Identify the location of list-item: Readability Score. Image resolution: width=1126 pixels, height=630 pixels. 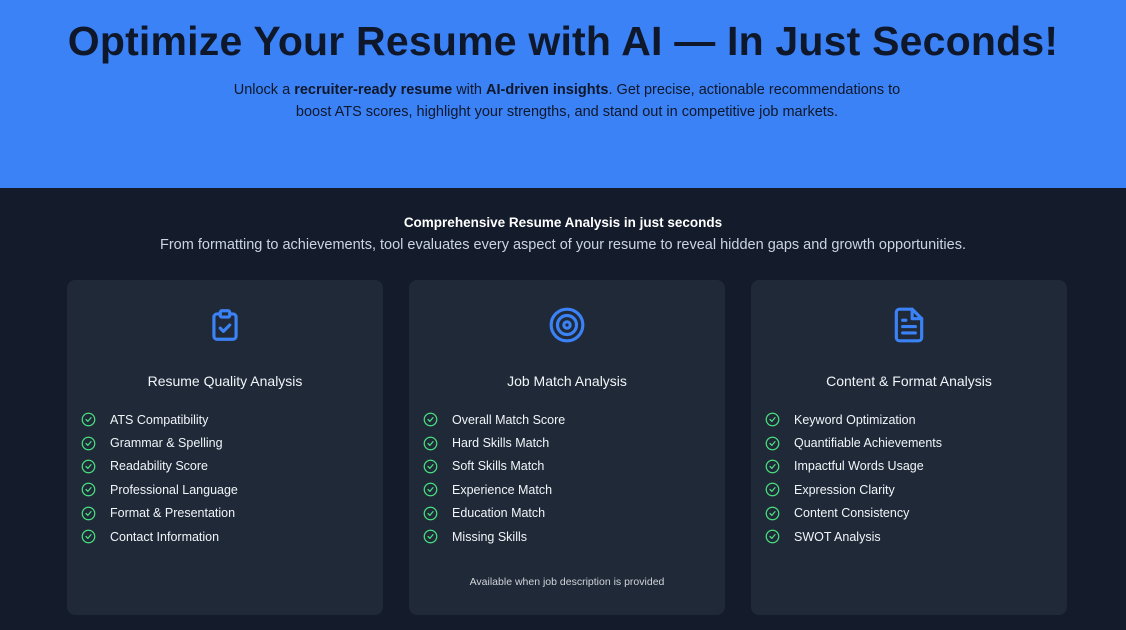
(159, 466).